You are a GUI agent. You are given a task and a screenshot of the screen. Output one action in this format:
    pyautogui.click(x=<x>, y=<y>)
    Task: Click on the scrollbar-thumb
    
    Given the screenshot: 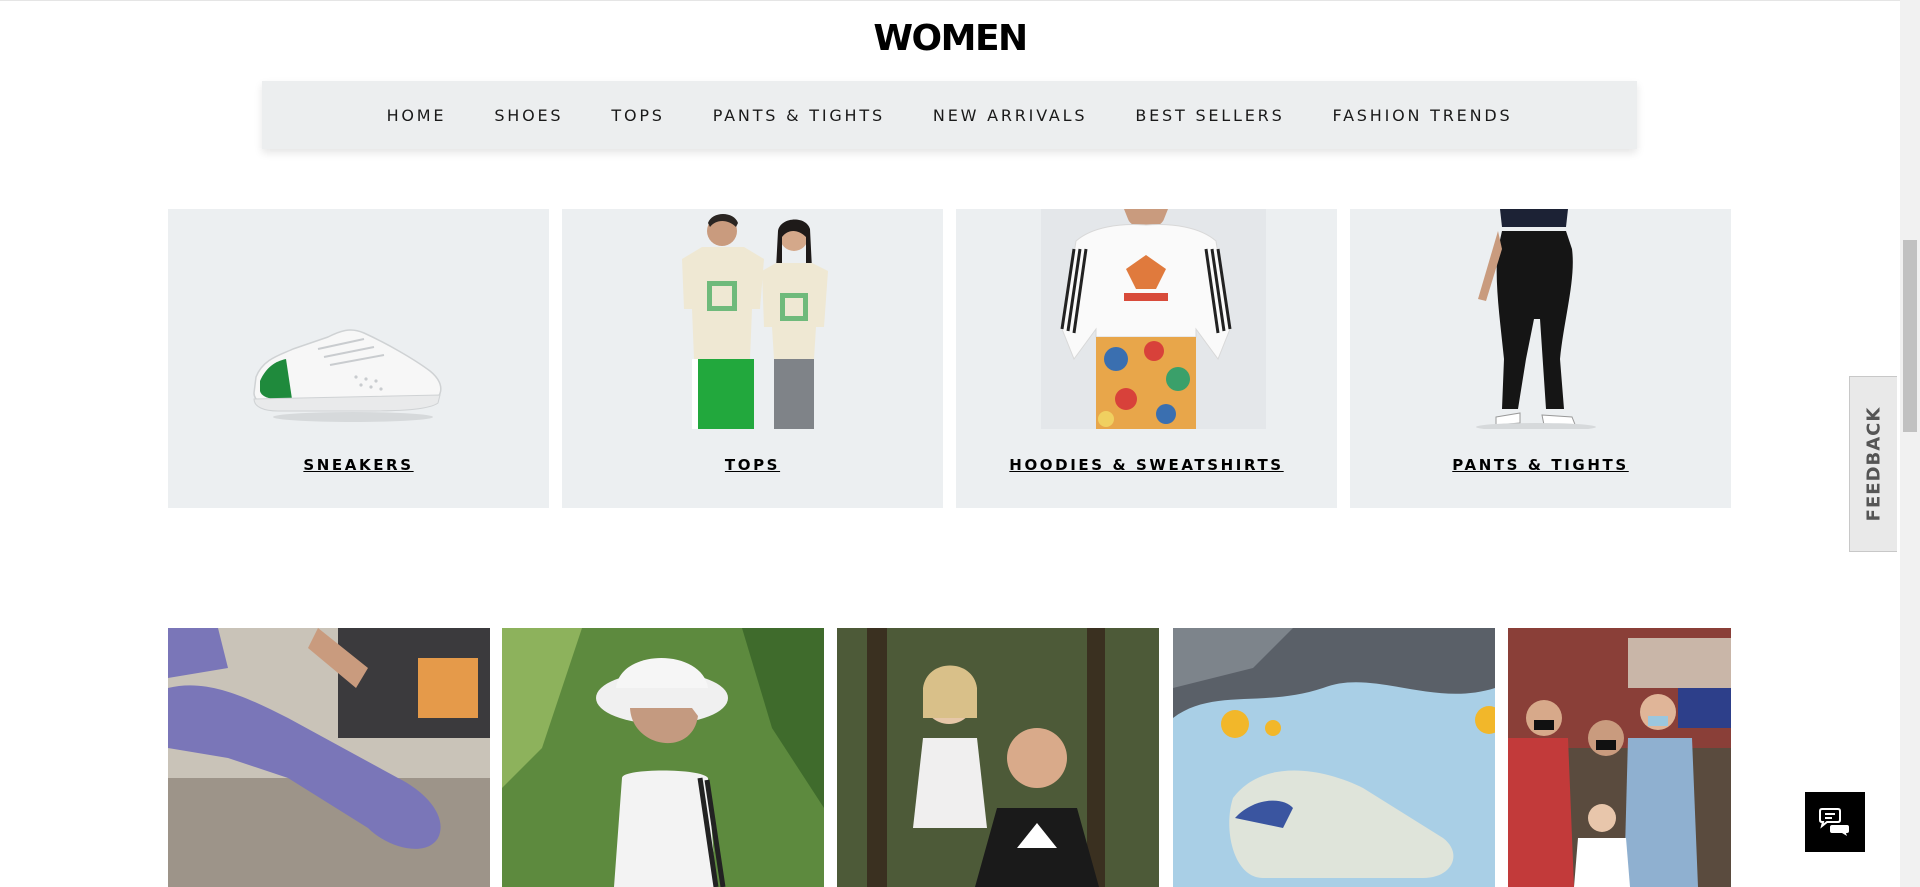 What is the action you would take?
    pyautogui.click(x=1910, y=336)
    